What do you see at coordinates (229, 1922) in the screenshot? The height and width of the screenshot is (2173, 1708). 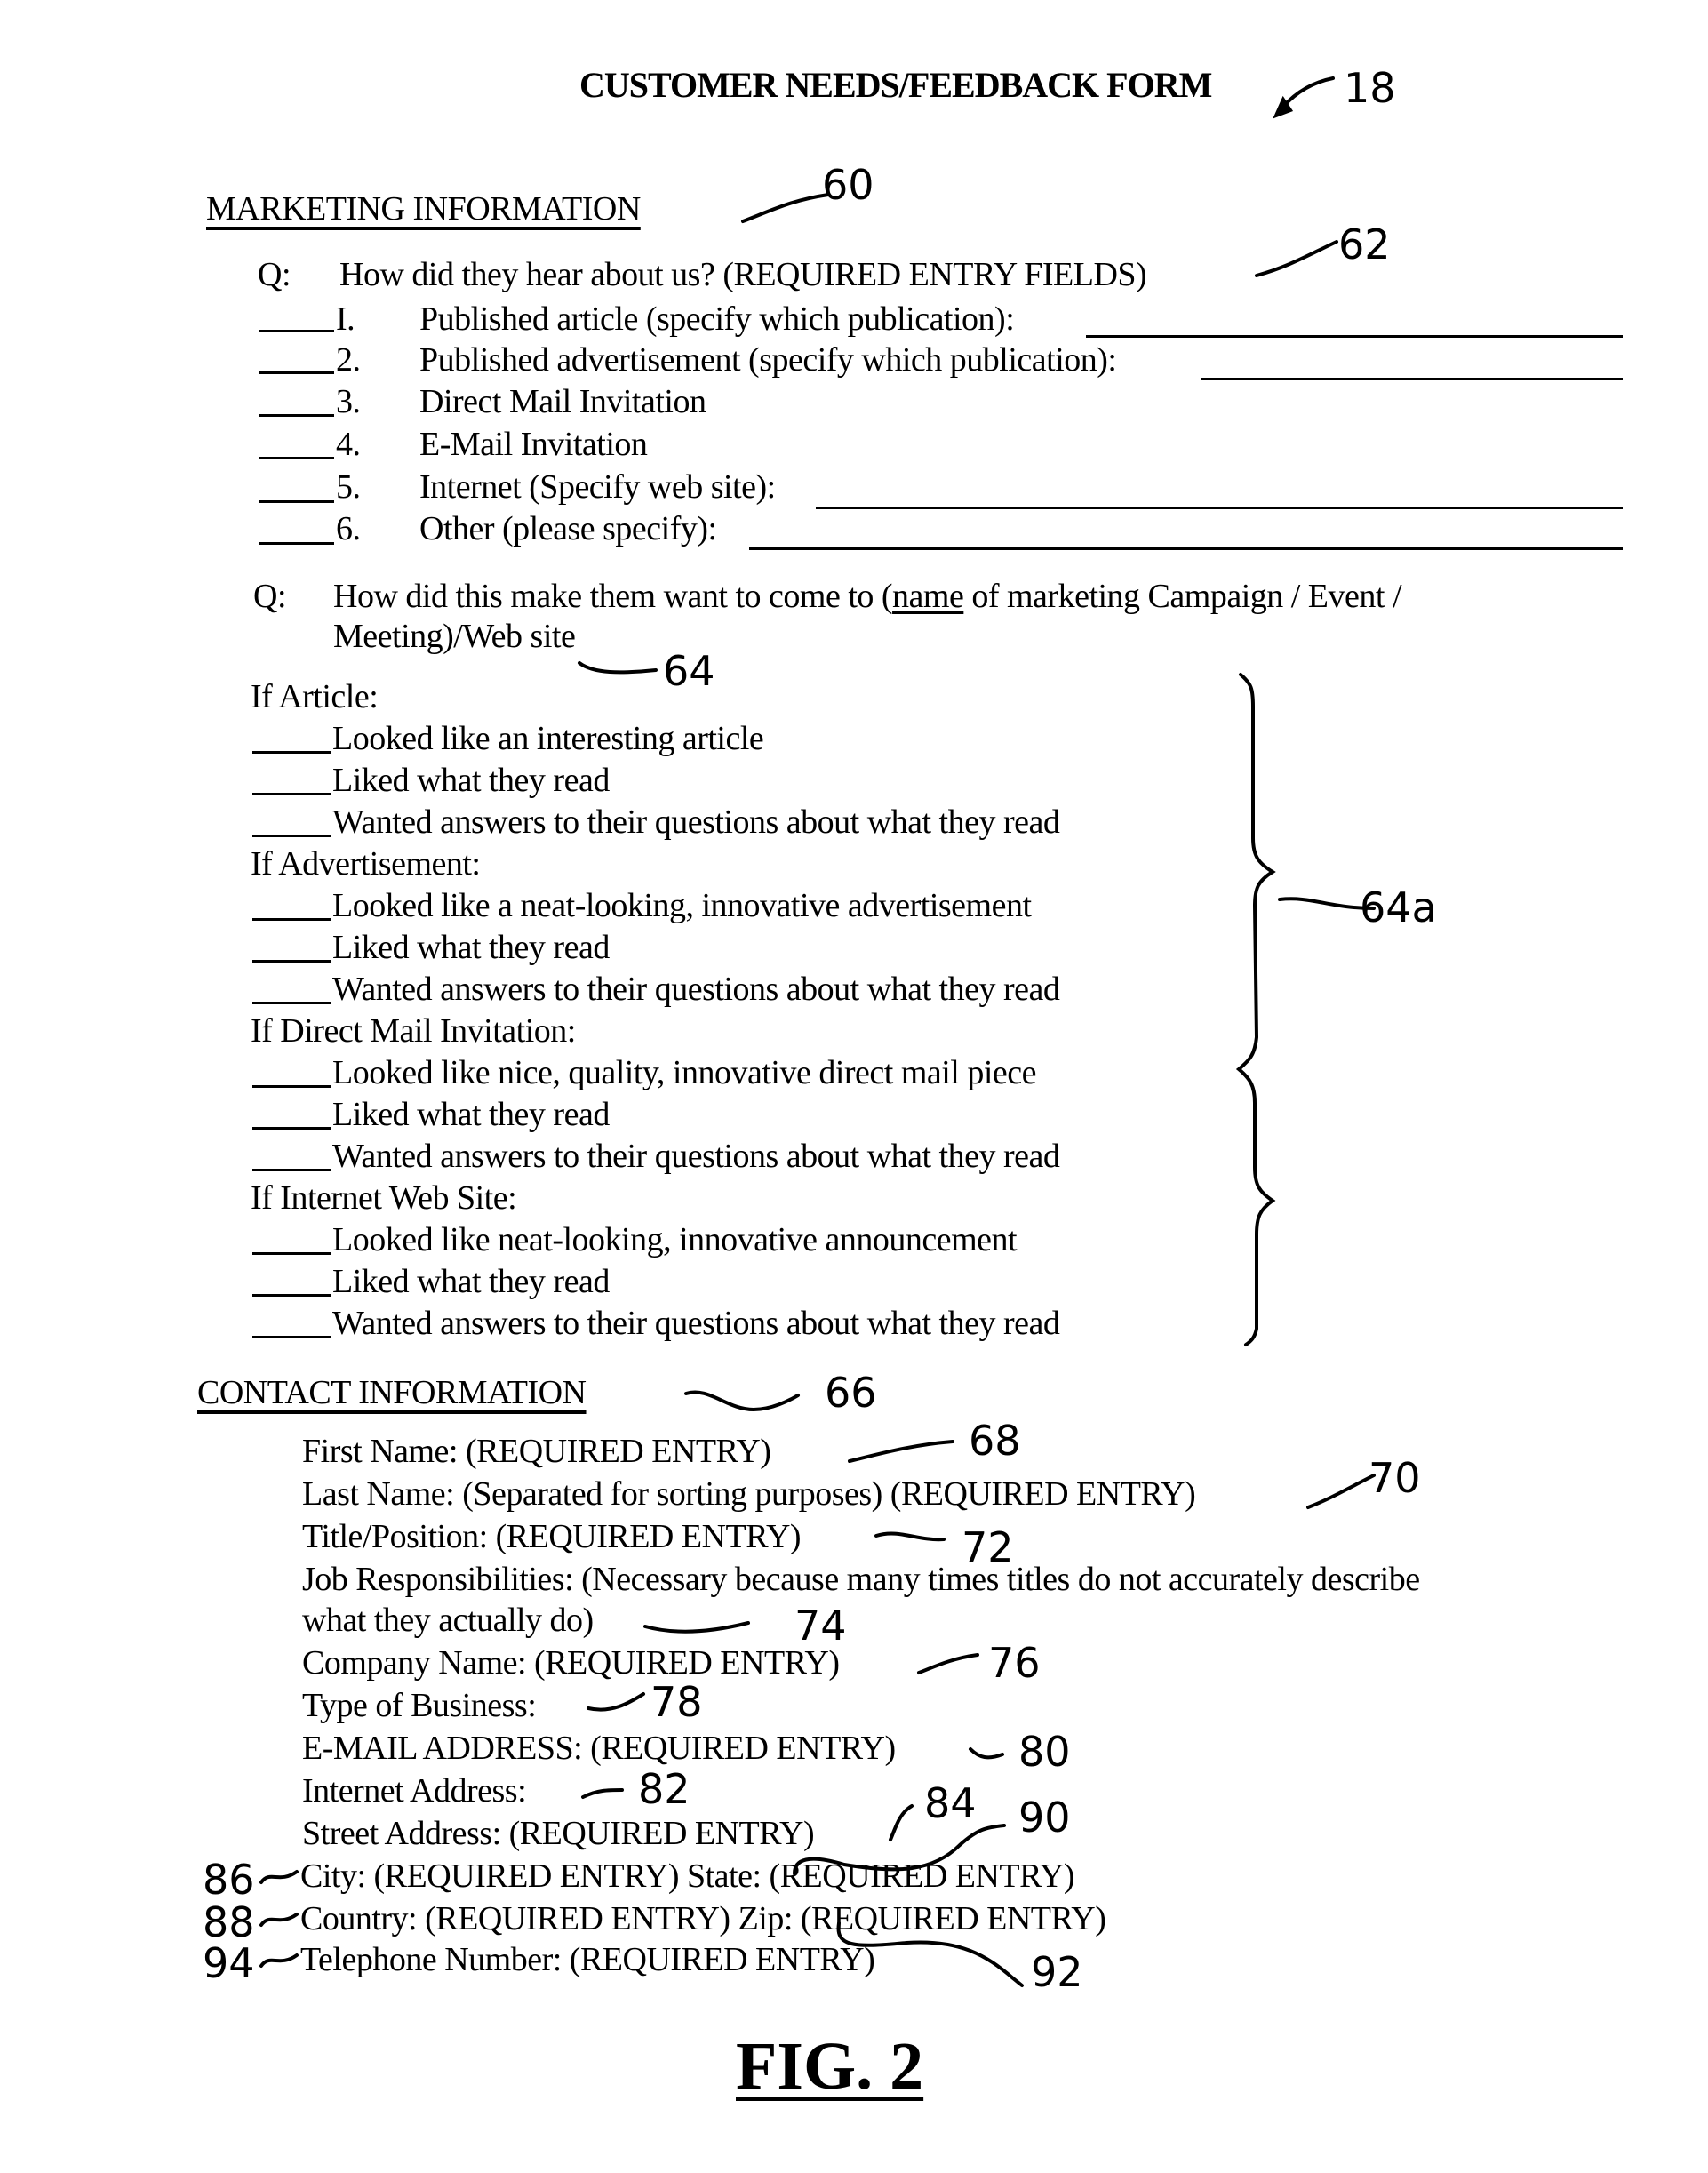 I see `ref-numeral-88: 88` at bounding box center [229, 1922].